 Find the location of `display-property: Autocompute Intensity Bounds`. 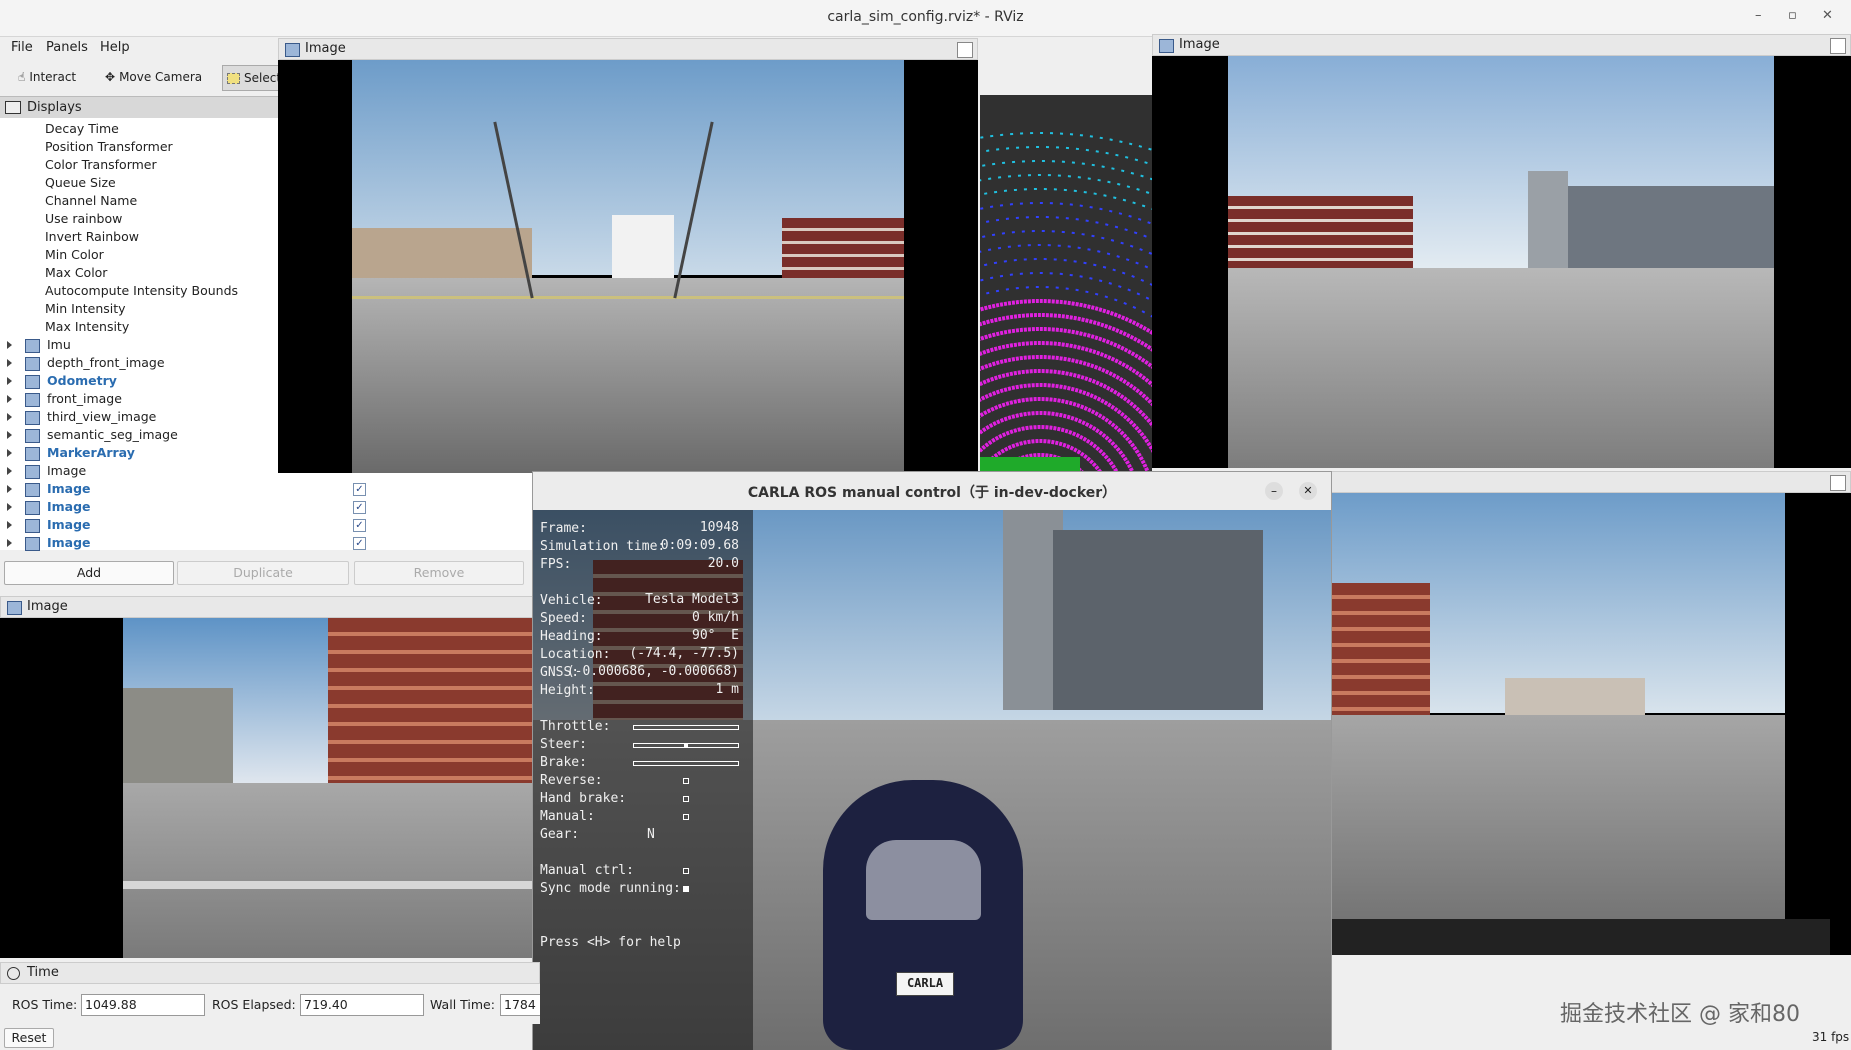

display-property: Autocompute Intensity Bounds is located at coordinates (141, 291).